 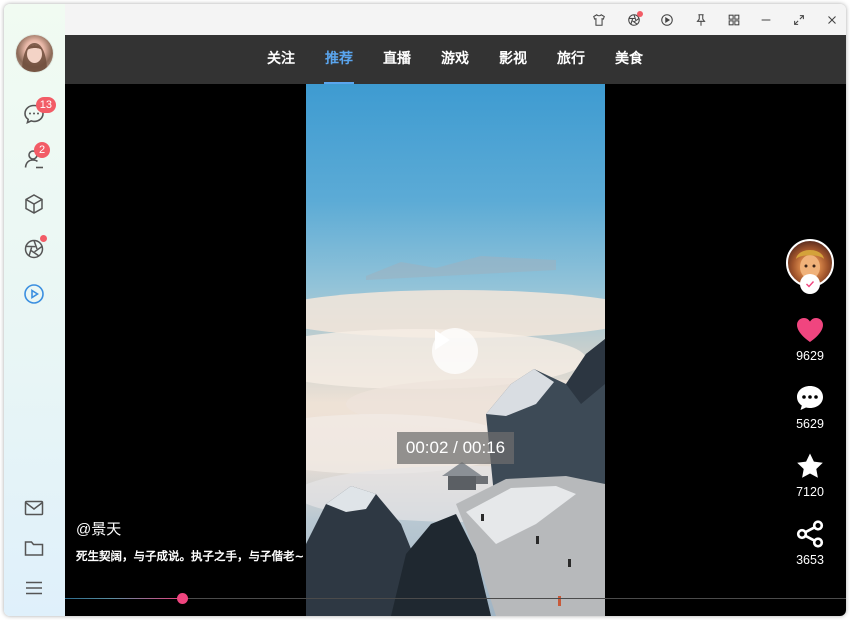 What do you see at coordinates (34, 249) in the screenshot?
I see `moments-button` at bounding box center [34, 249].